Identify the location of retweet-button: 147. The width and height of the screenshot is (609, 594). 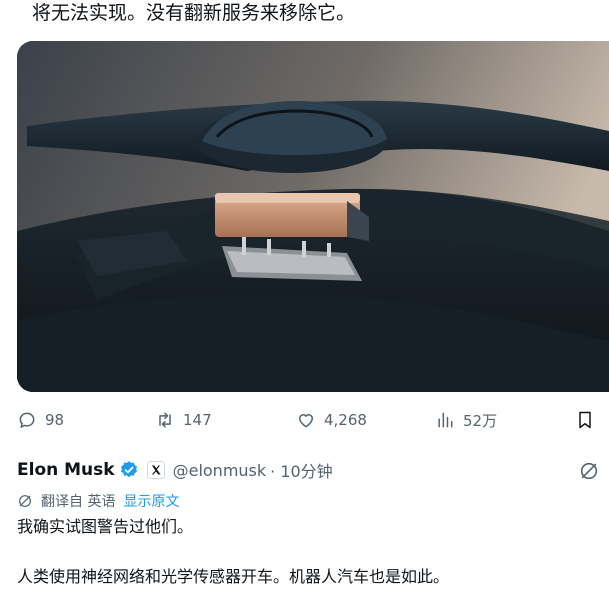
(183, 420).